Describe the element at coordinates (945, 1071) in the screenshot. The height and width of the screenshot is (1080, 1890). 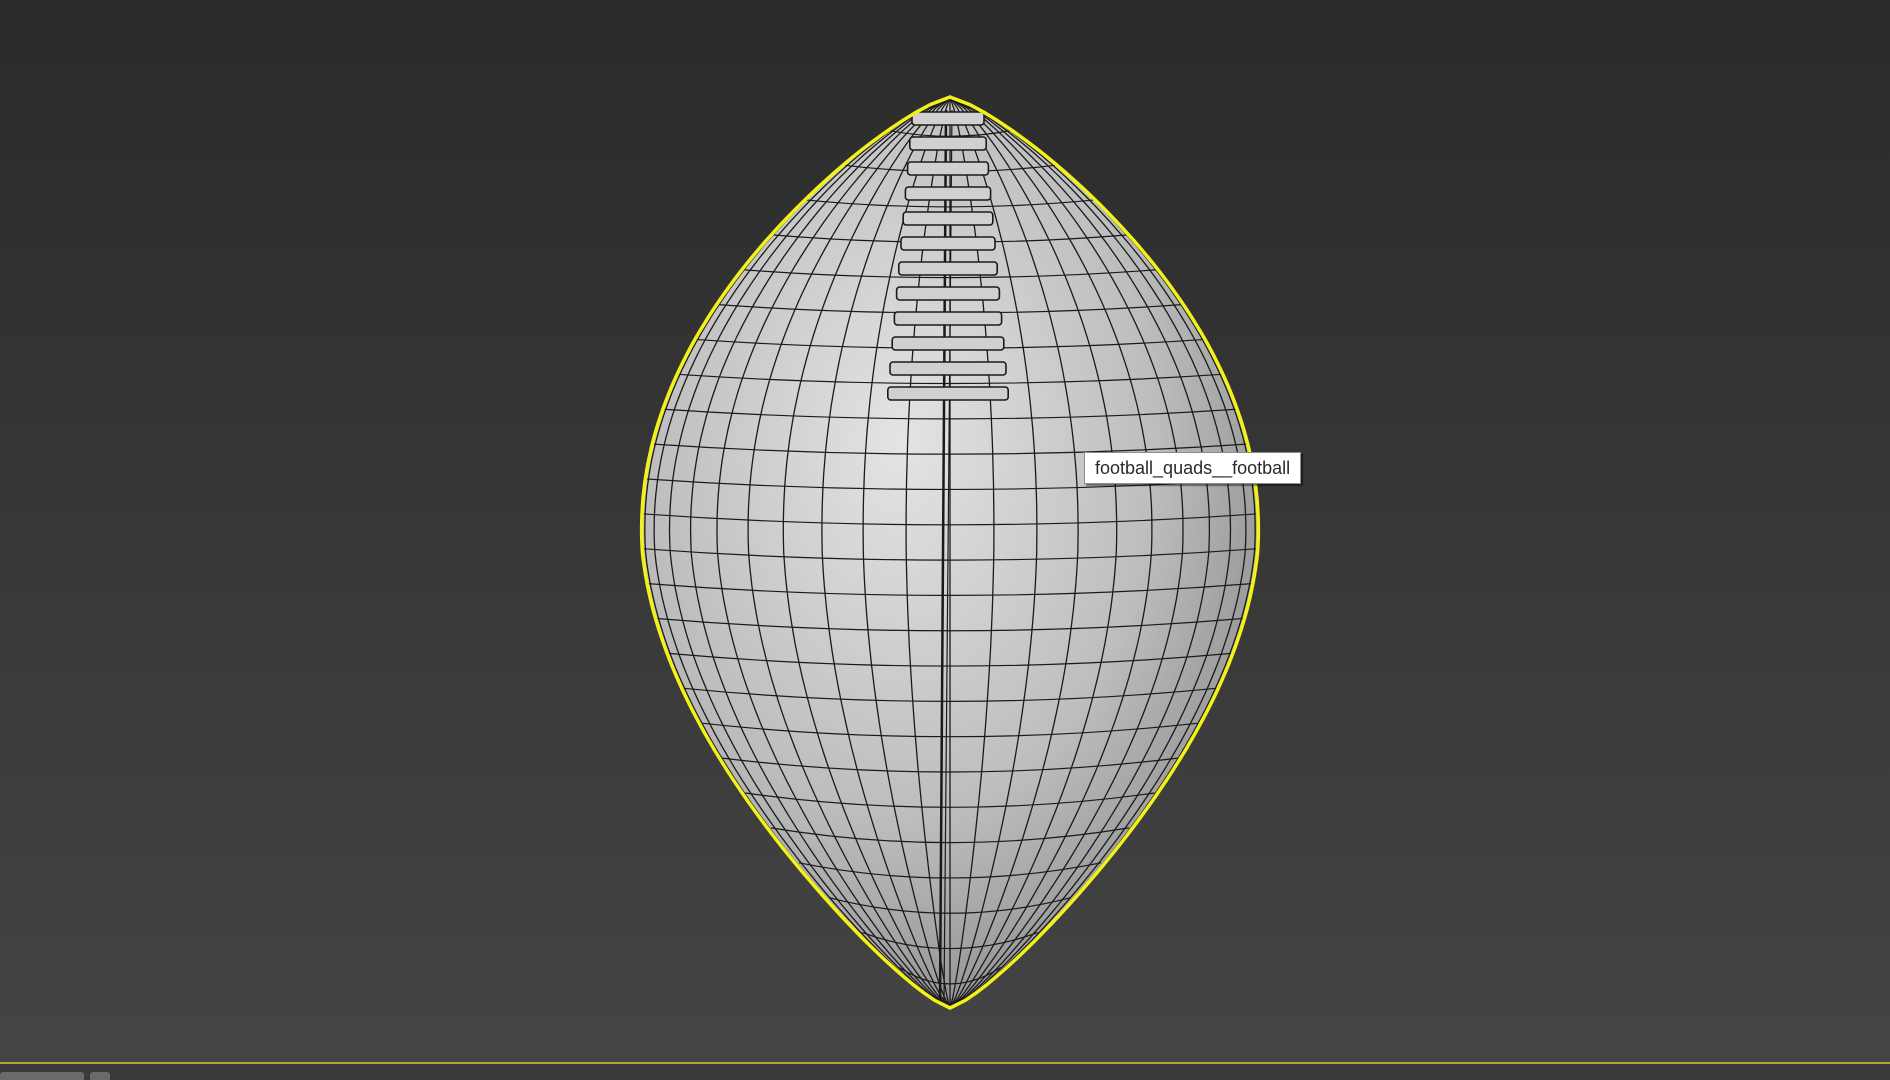
I see `timeline-bar` at that location.